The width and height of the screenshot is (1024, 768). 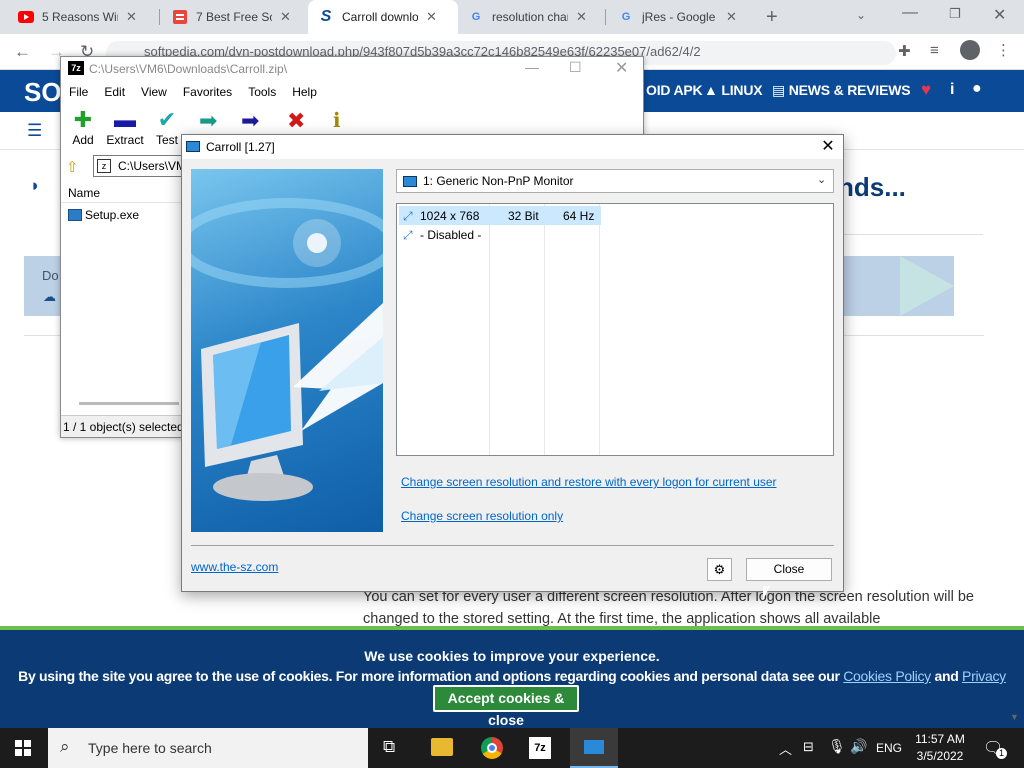 I want to click on close-button: Close, so click(x=789, y=569).